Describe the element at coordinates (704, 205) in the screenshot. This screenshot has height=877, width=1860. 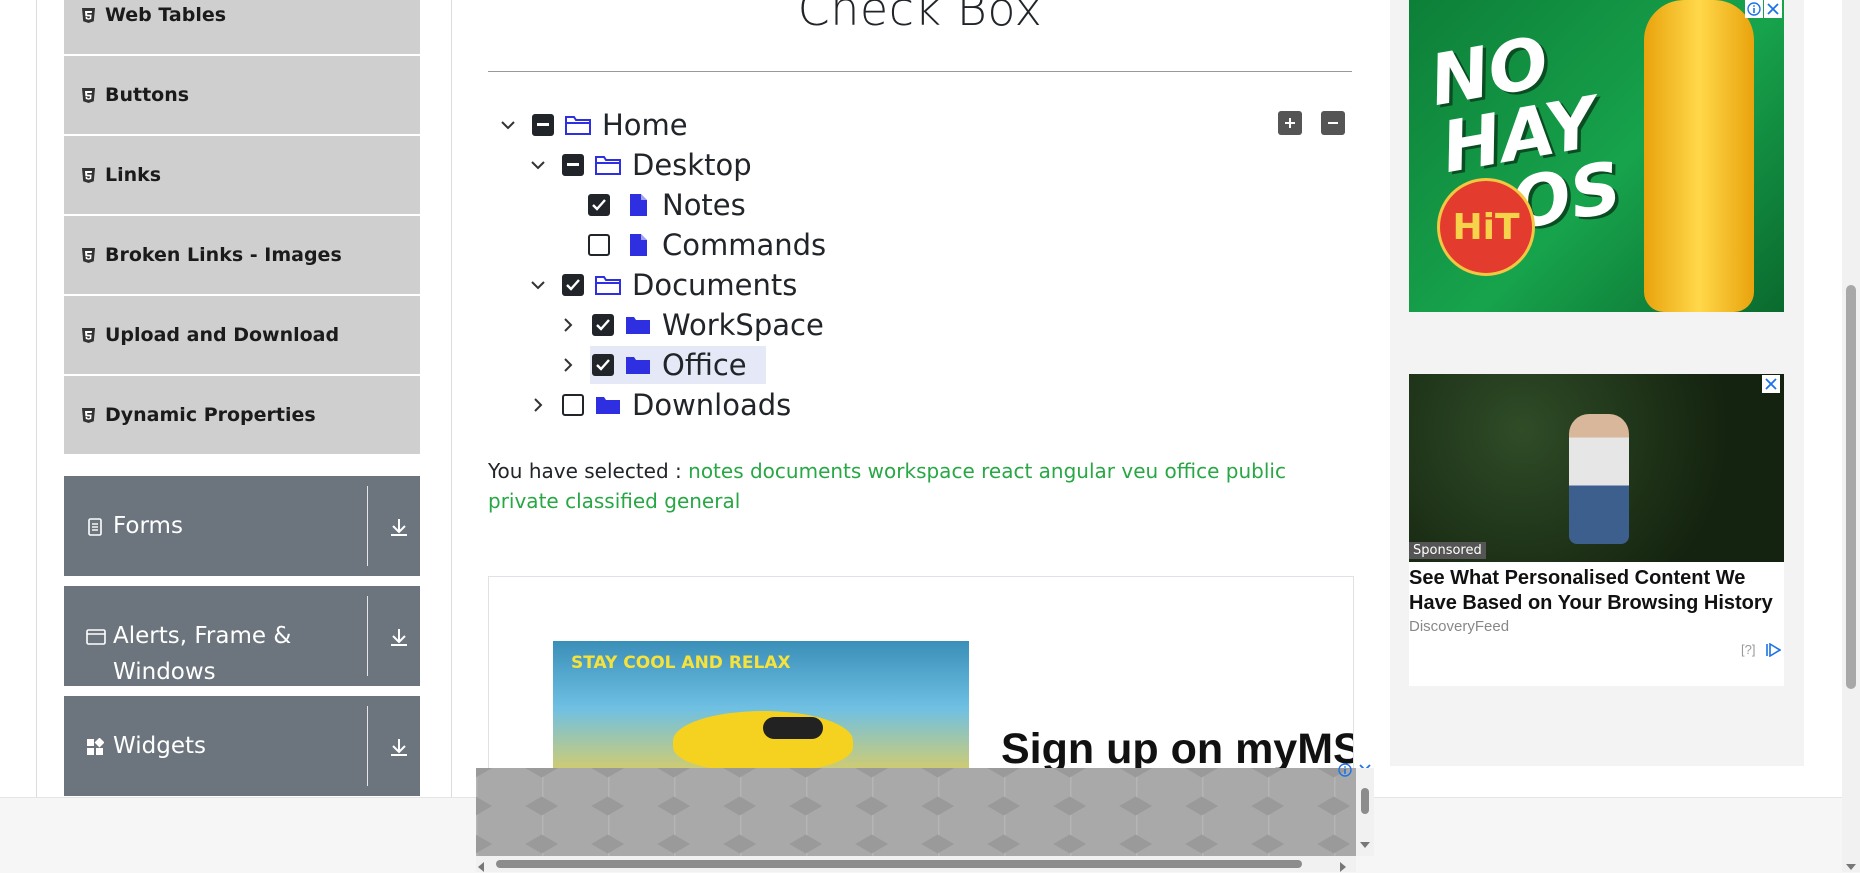
I see `tree-label: Notes` at that location.